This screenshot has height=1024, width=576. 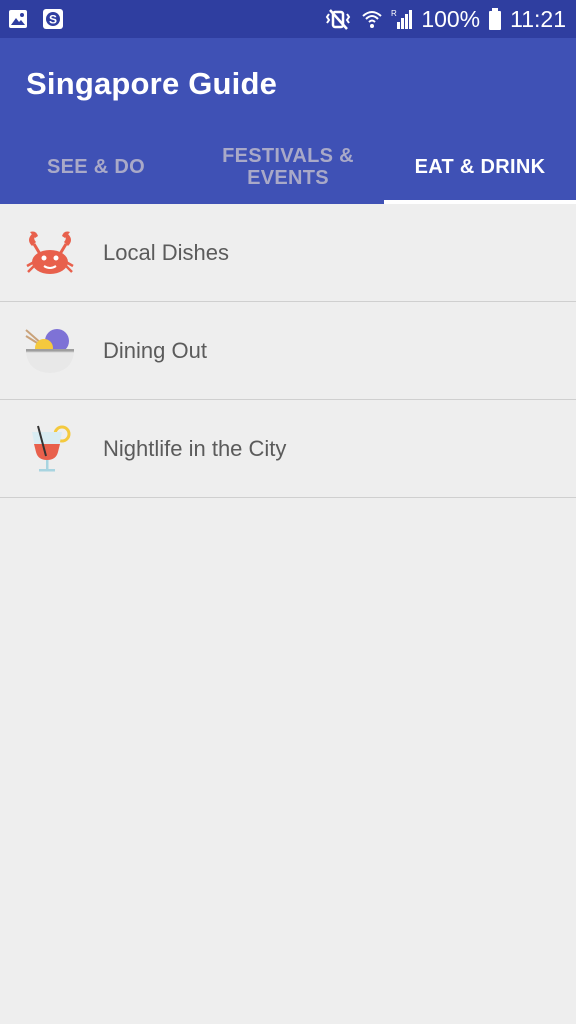 What do you see at coordinates (166, 252) in the screenshot?
I see `list-item-label: Local Dishes` at bounding box center [166, 252].